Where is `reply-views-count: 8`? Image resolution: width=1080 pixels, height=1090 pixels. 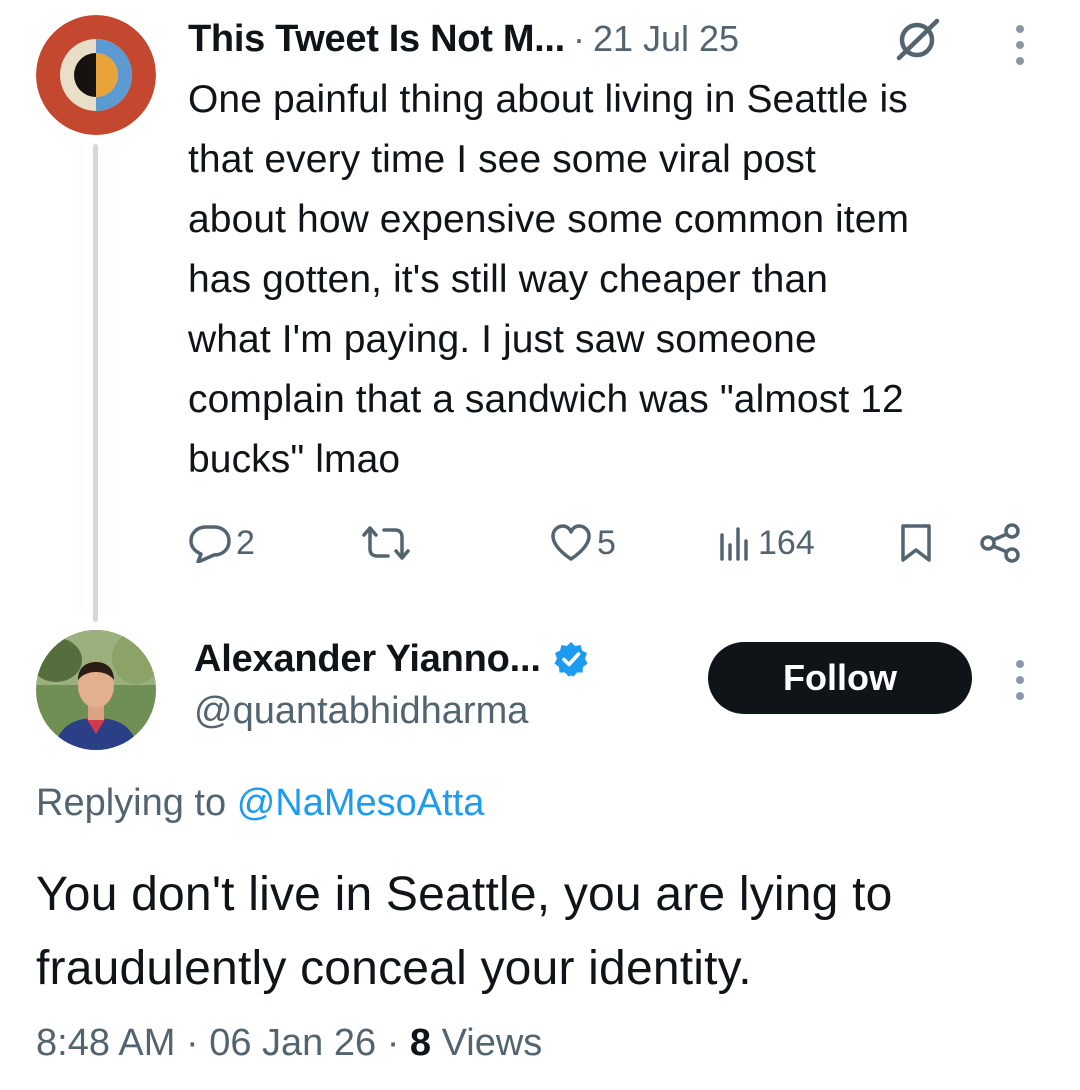 reply-views-count: 8 is located at coordinates (420, 1043).